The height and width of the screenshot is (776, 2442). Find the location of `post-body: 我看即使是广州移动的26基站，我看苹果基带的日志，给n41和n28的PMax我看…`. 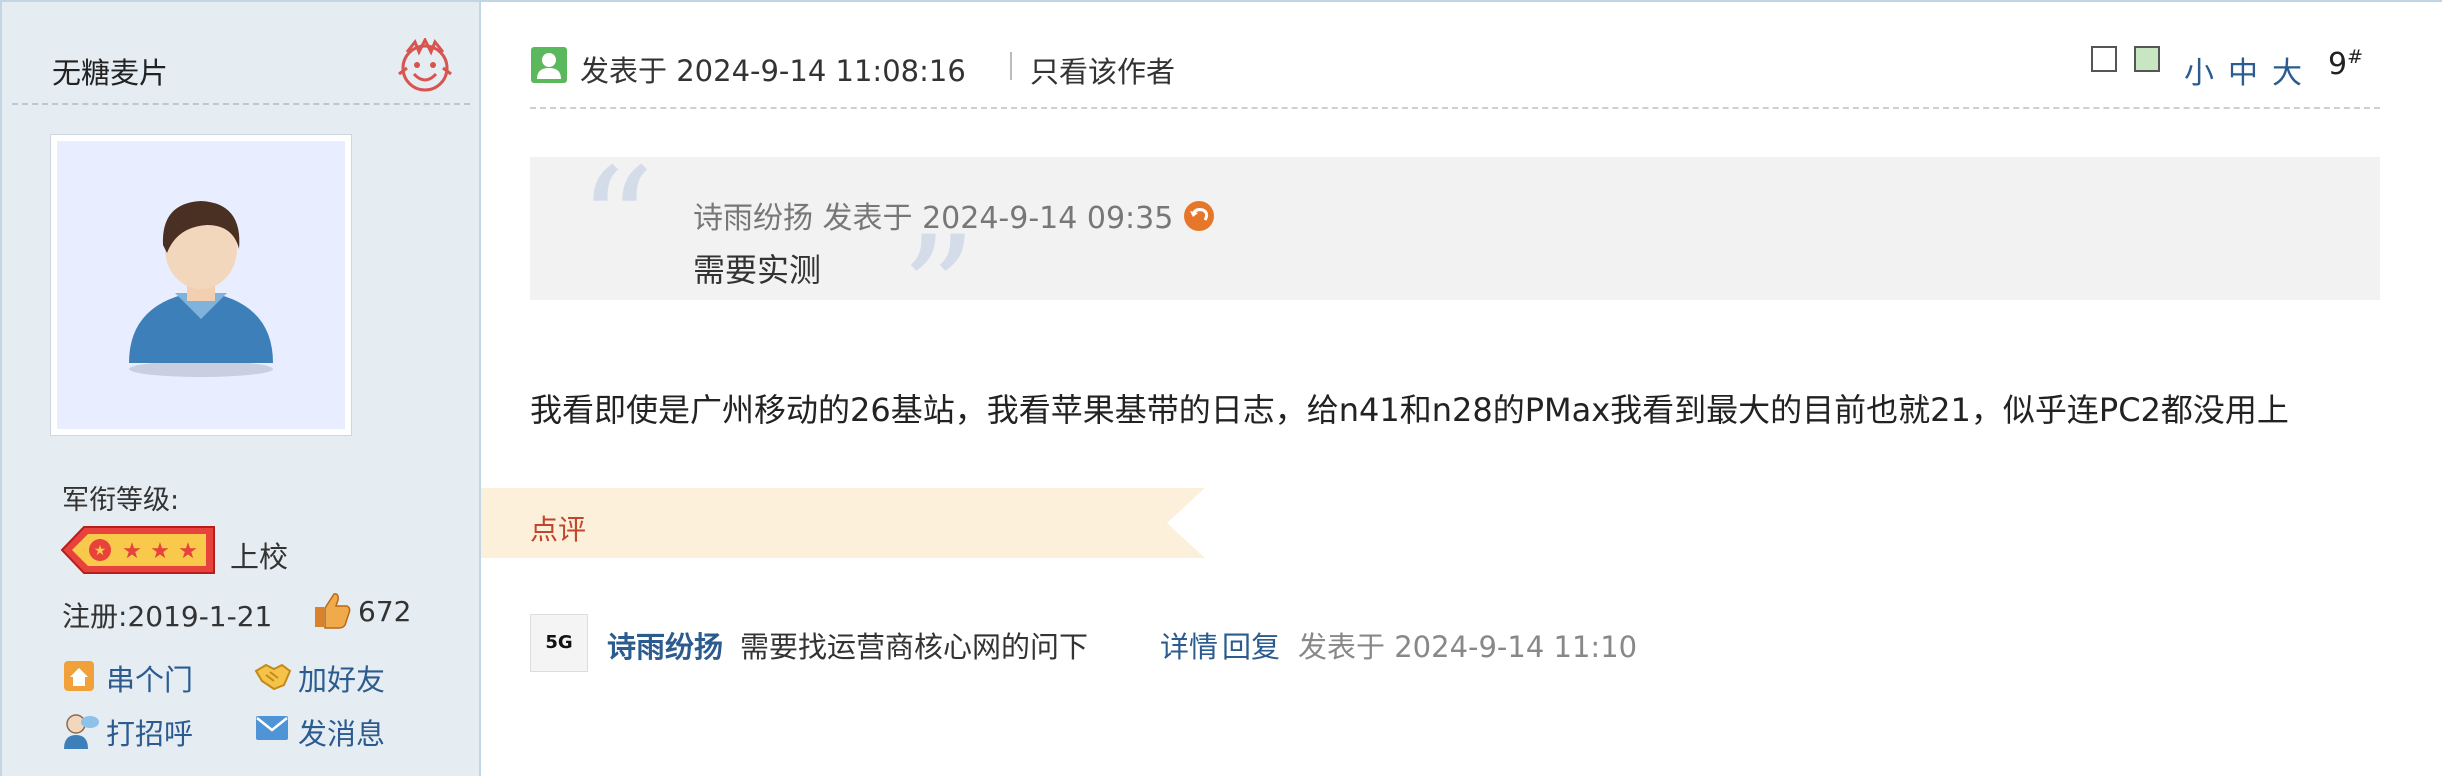

post-body: 我看即使是广州移动的26基站，我看苹果基带的日志，给n41和n28的PMax我看… is located at coordinates (1409, 410).